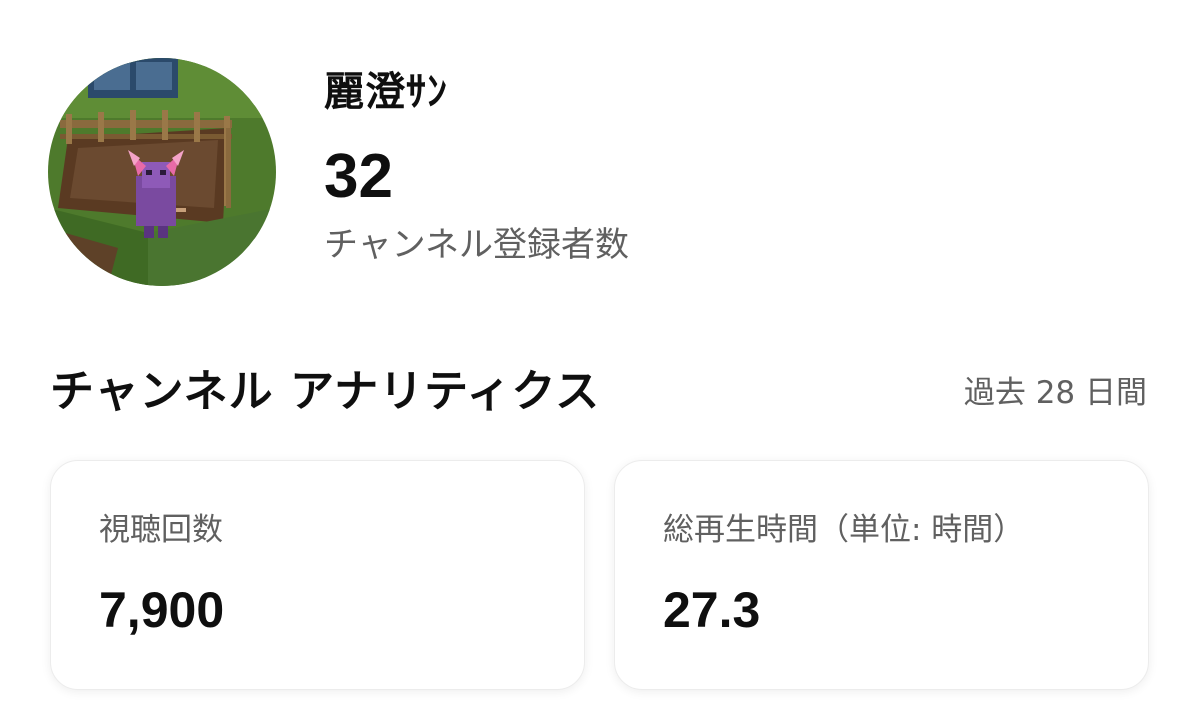 The image size is (1199, 718). I want to click on views-value: 7,900, so click(162, 610).